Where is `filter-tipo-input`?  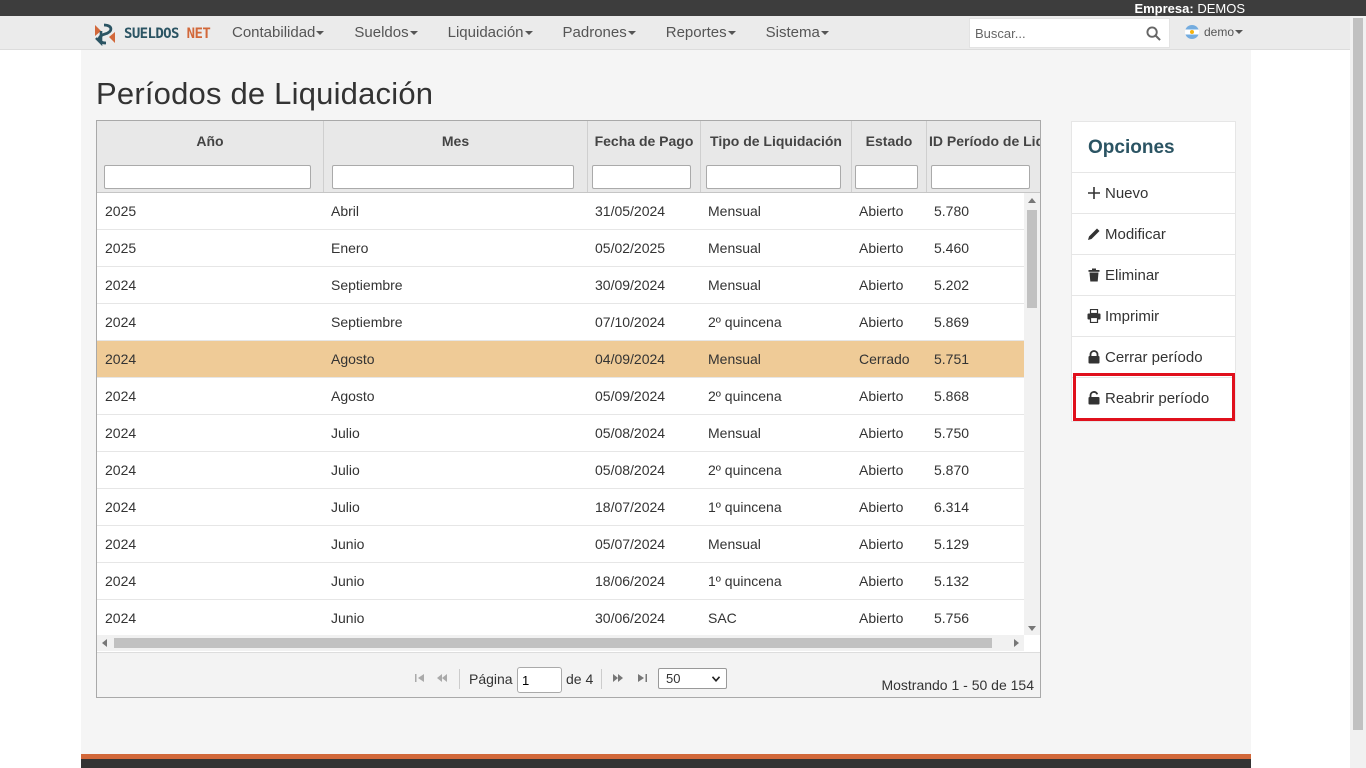 filter-tipo-input is located at coordinates (773, 177).